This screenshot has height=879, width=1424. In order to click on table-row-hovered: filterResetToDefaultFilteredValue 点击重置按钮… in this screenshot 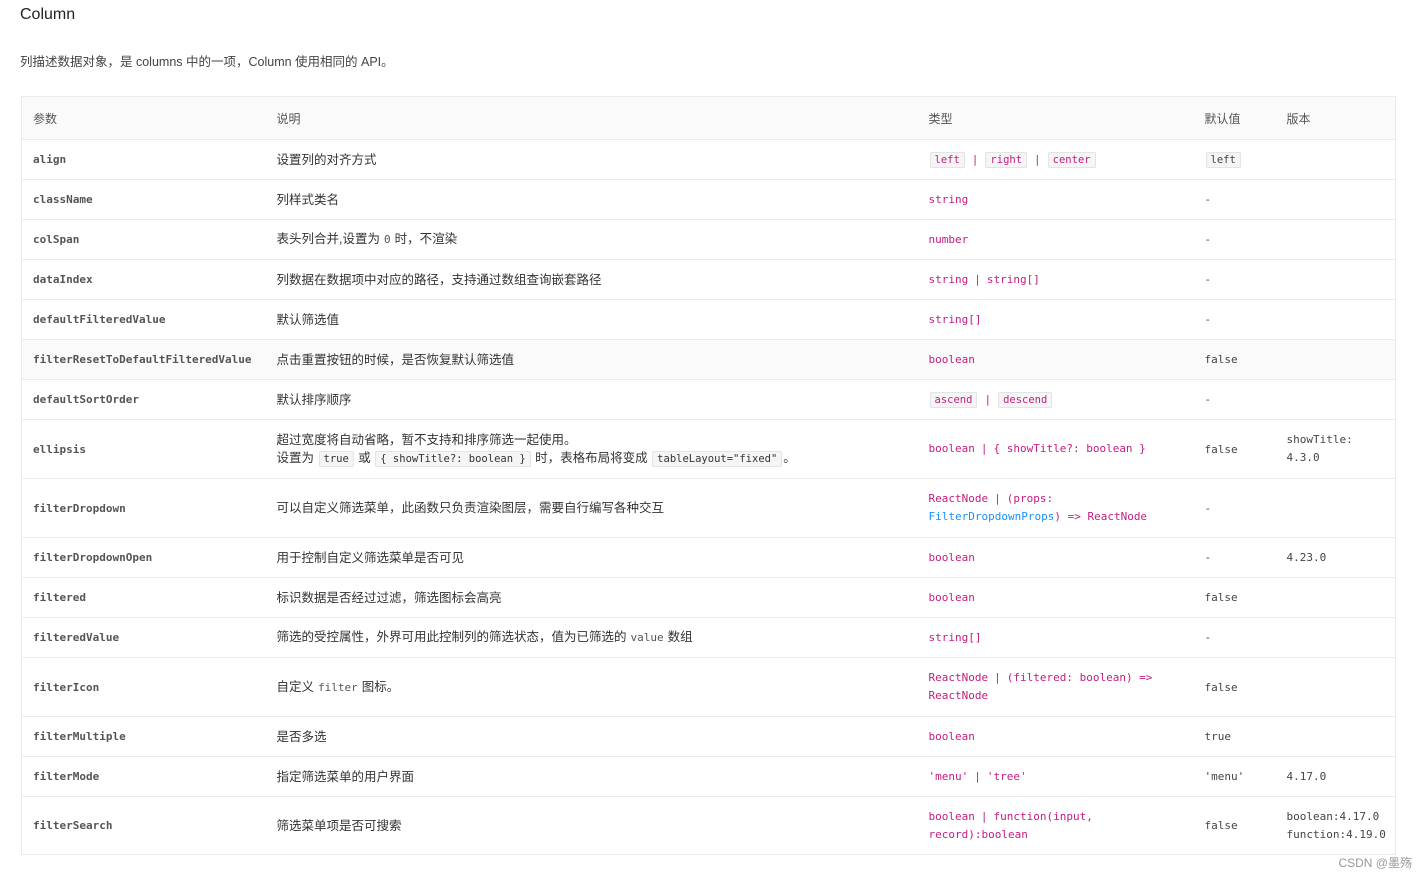, I will do `click(708, 359)`.